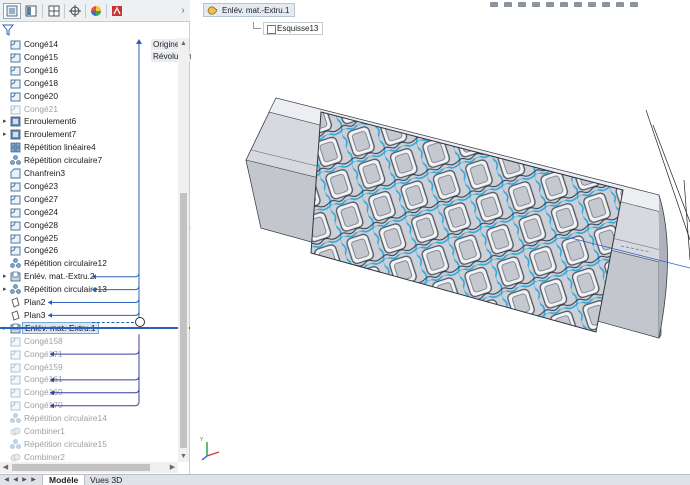  What do you see at coordinates (183, 43) in the screenshot?
I see `scroll-up-arrow-icon: ▲` at bounding box center [183, 43].